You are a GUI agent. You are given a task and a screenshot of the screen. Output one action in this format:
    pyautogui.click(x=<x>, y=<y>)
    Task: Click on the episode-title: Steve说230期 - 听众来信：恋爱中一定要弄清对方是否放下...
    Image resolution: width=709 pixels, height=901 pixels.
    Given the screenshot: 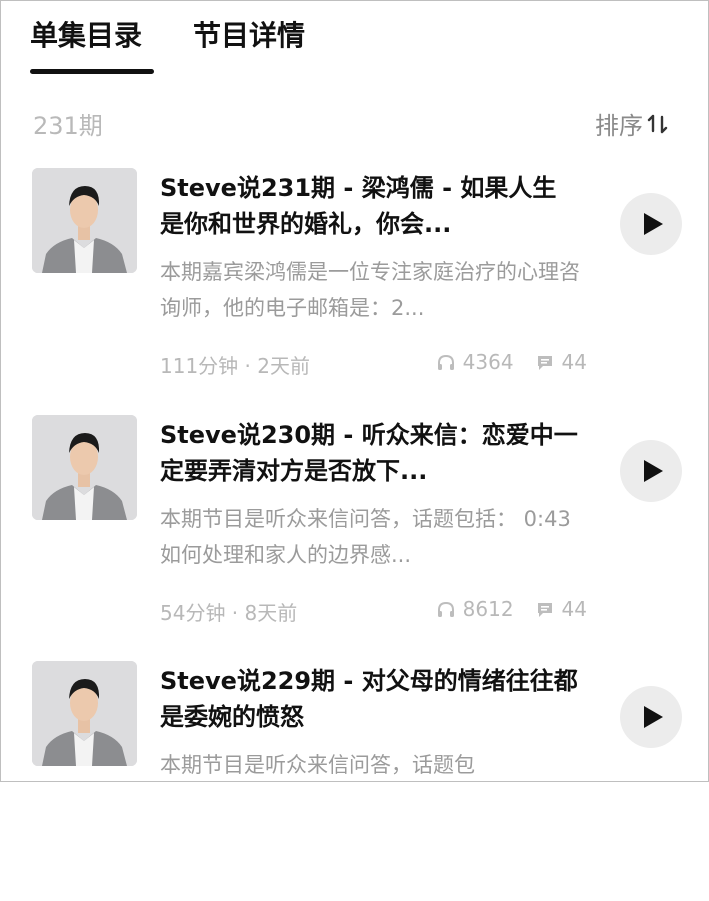 What is the action you would take?
    pyautogui.click(x=369, y=453)
    